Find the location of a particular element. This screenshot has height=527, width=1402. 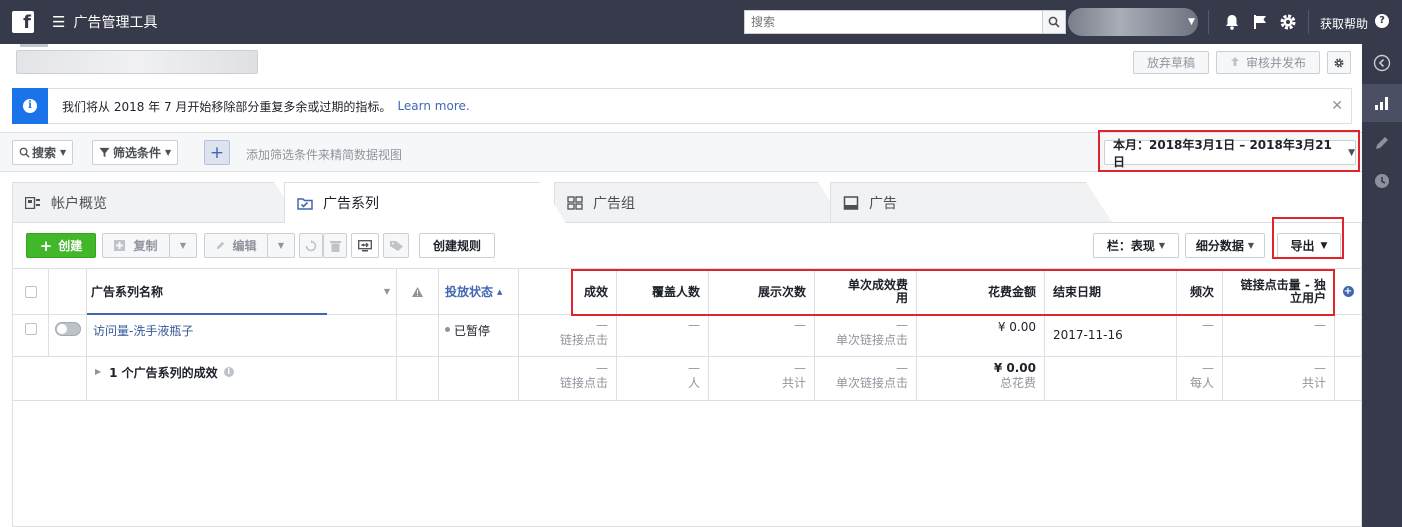

select-all-checkbox is located at coordinates (30, 291).